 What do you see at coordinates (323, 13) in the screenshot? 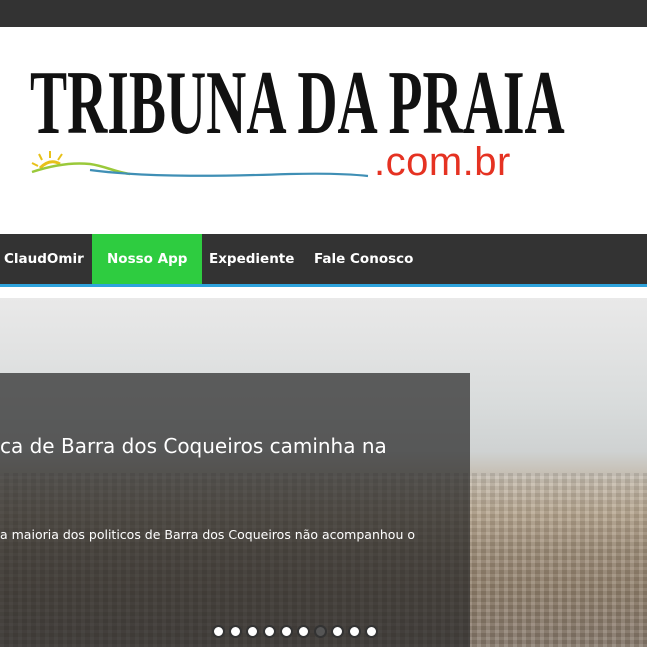
I see `top-bar` at bounding box center [323, 13].